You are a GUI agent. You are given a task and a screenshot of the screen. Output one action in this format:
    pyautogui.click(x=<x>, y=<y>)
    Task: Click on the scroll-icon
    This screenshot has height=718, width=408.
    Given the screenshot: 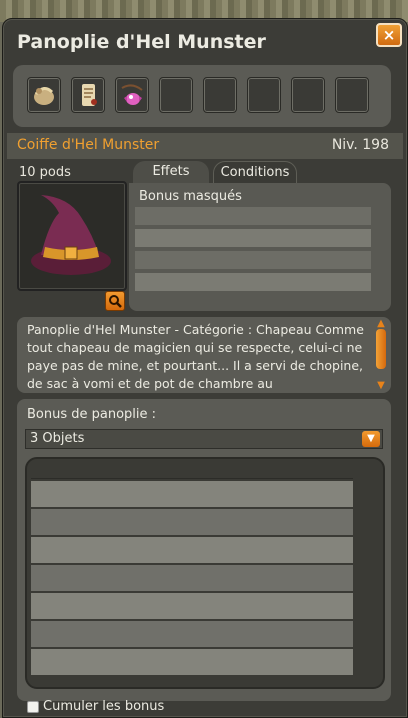 What is the action you would take?
    pyautogui.click(x=89, y=95)
    